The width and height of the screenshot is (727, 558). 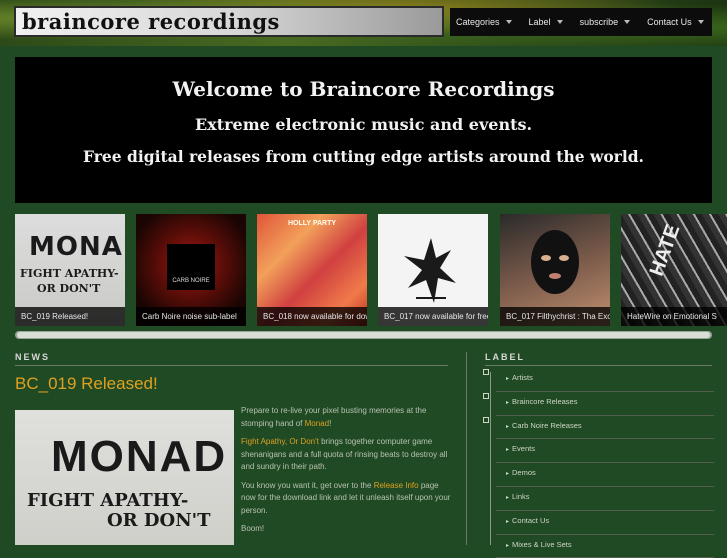 What do you see at coordinates (605, 499) in the screenshot?
I see `label-item-links: ▸ Links` at bounding box center [605, 499].